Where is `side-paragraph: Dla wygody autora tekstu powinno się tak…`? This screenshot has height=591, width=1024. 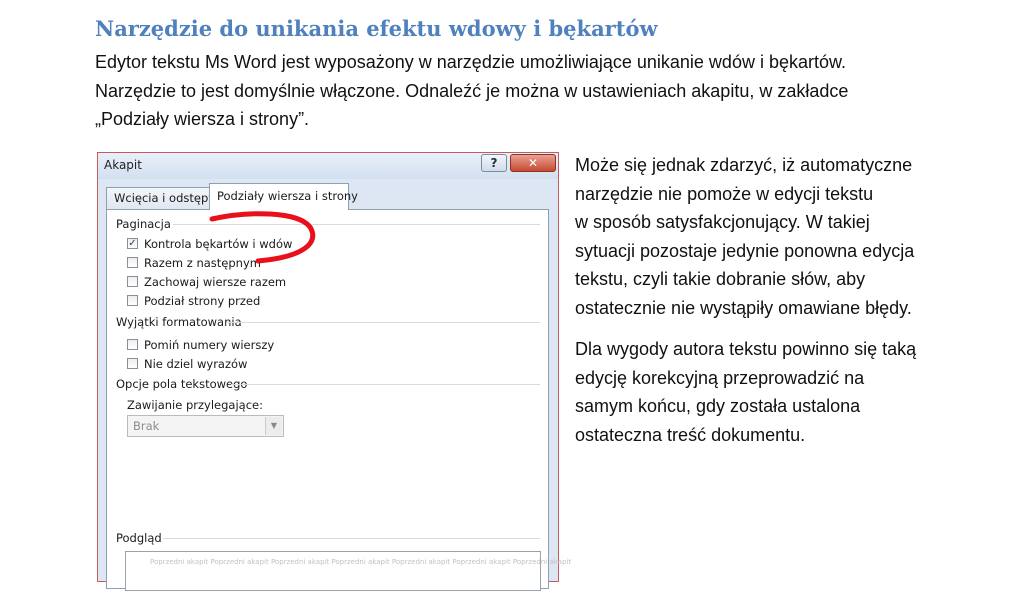
side-paragraph: Dla wygody autora tekstu powinno się tak… is located at coordinates (785, 392).